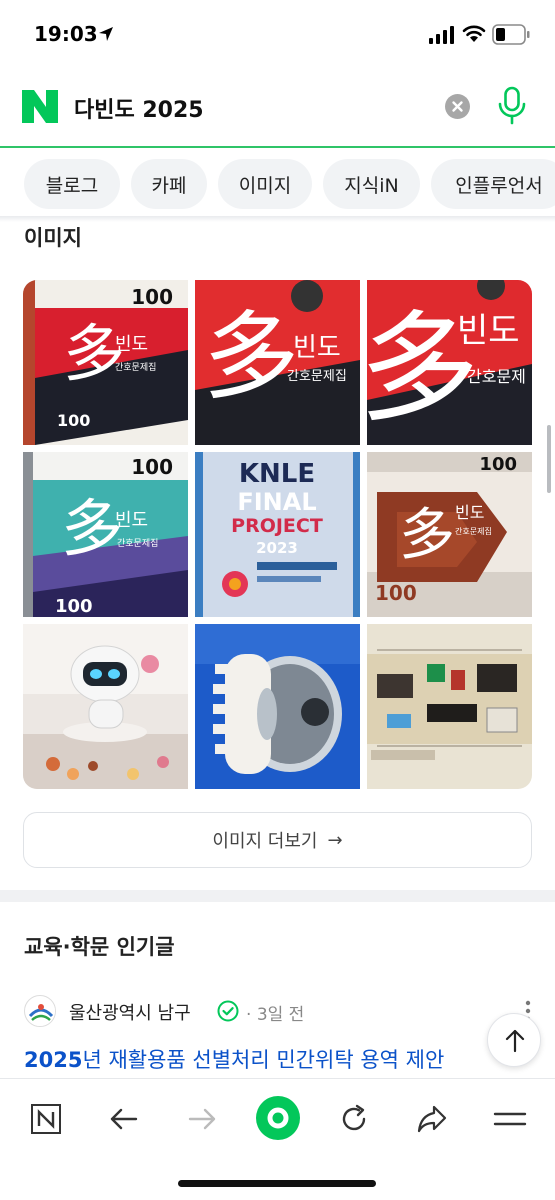  I want to click on image-thumb-4: 100 多 빈도 간호문제집 100, so click(105, 534).